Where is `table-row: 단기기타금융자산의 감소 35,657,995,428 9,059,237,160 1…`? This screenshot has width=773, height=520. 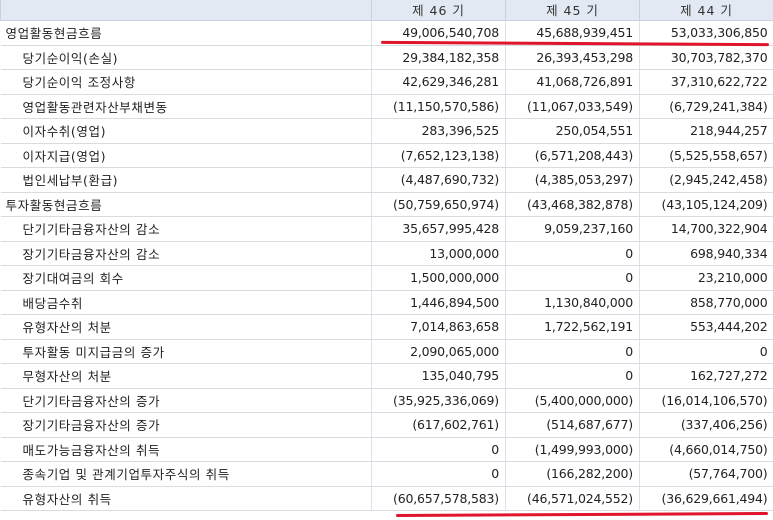 table-row: 단기기타금융자산의 감소 35,657,995,428 9,059,237,160 1… is located at coordinates (386, 229).